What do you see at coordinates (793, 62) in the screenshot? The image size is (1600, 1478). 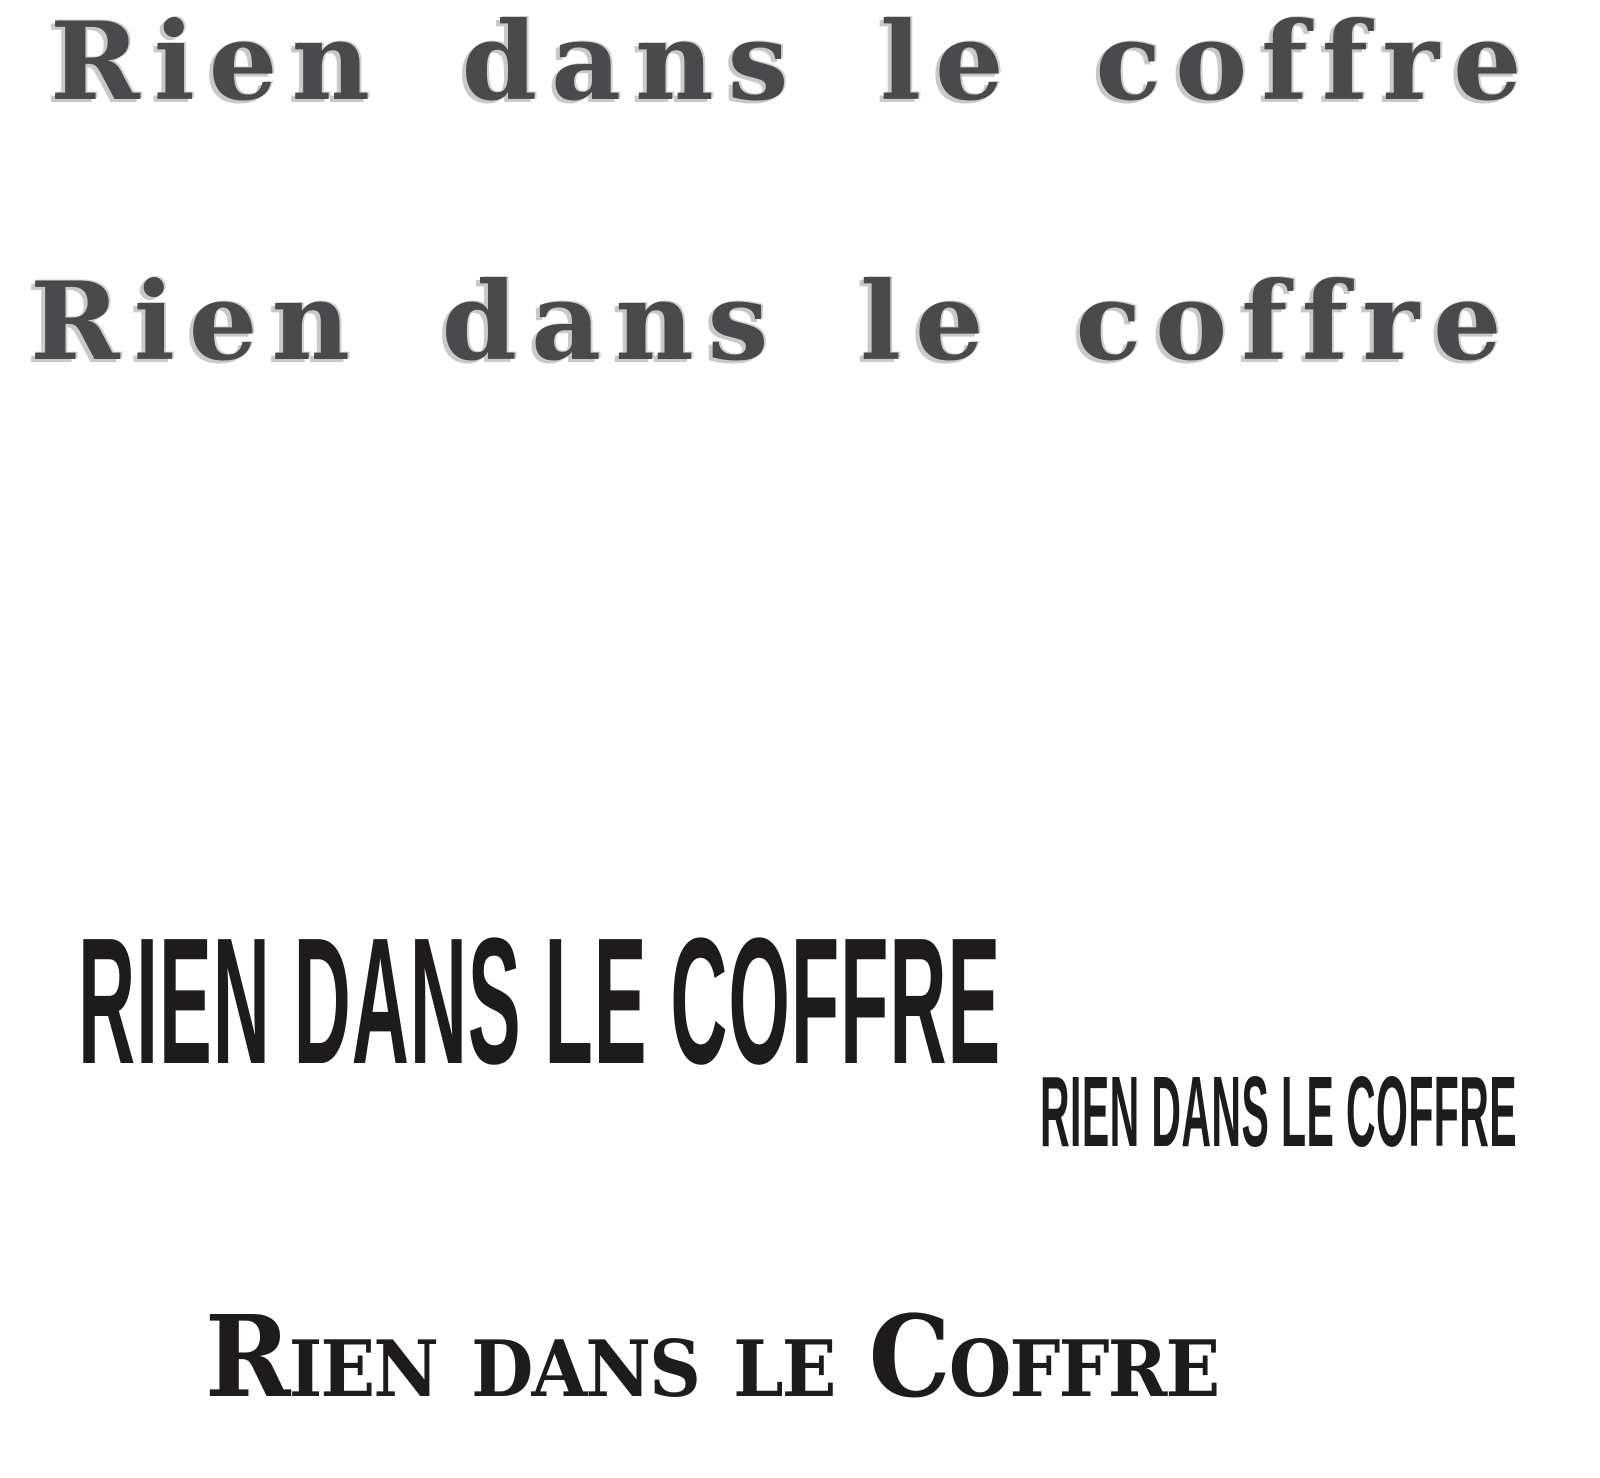 I see `typewriter-sample-1: Rien dans le coffre` at bounding box center [793, 62].